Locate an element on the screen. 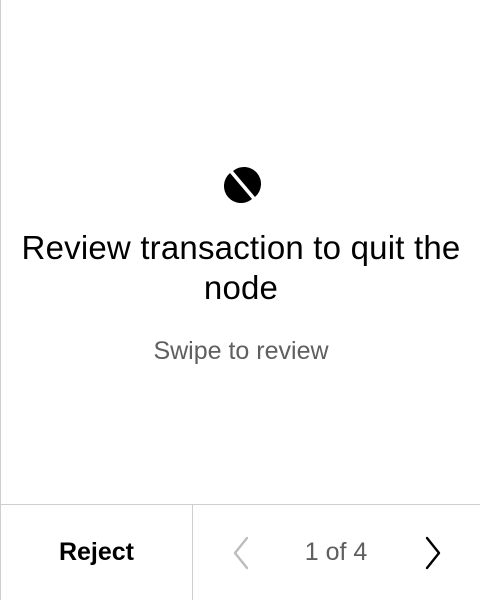 This screenshot has width=480, height=600. chevron-right-icon is located at coordinates (431, 553).